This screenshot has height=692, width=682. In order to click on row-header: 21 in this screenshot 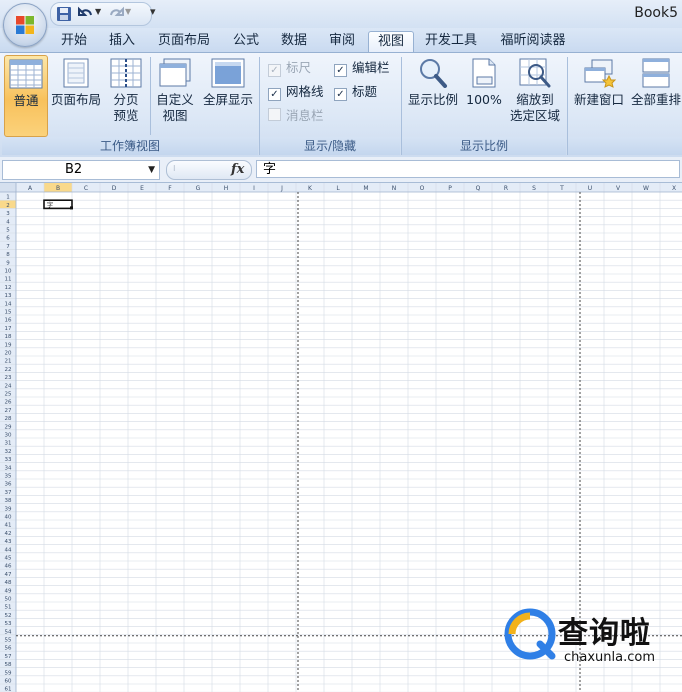, I will do `click(8, 362)`.